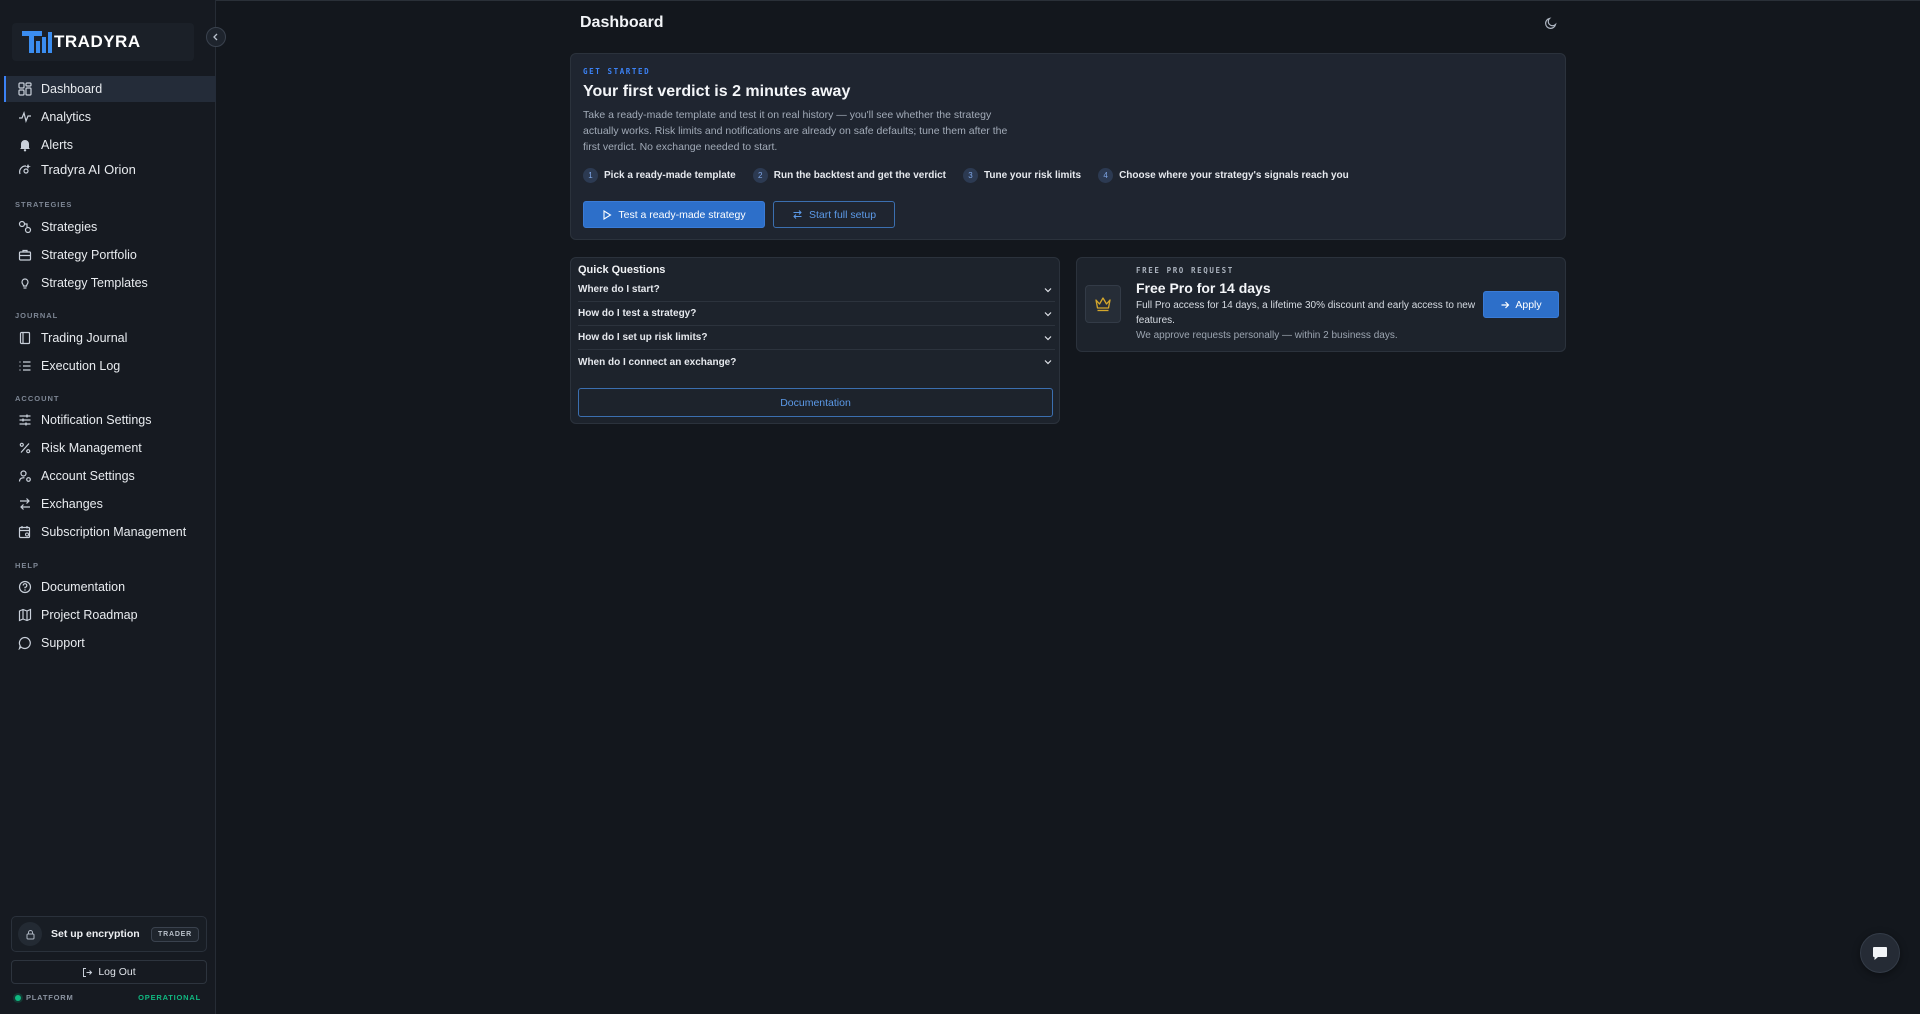 The width and height of the screenshot is (1920, 1014). I want to click on status-dot-icon, so click(18, 997).